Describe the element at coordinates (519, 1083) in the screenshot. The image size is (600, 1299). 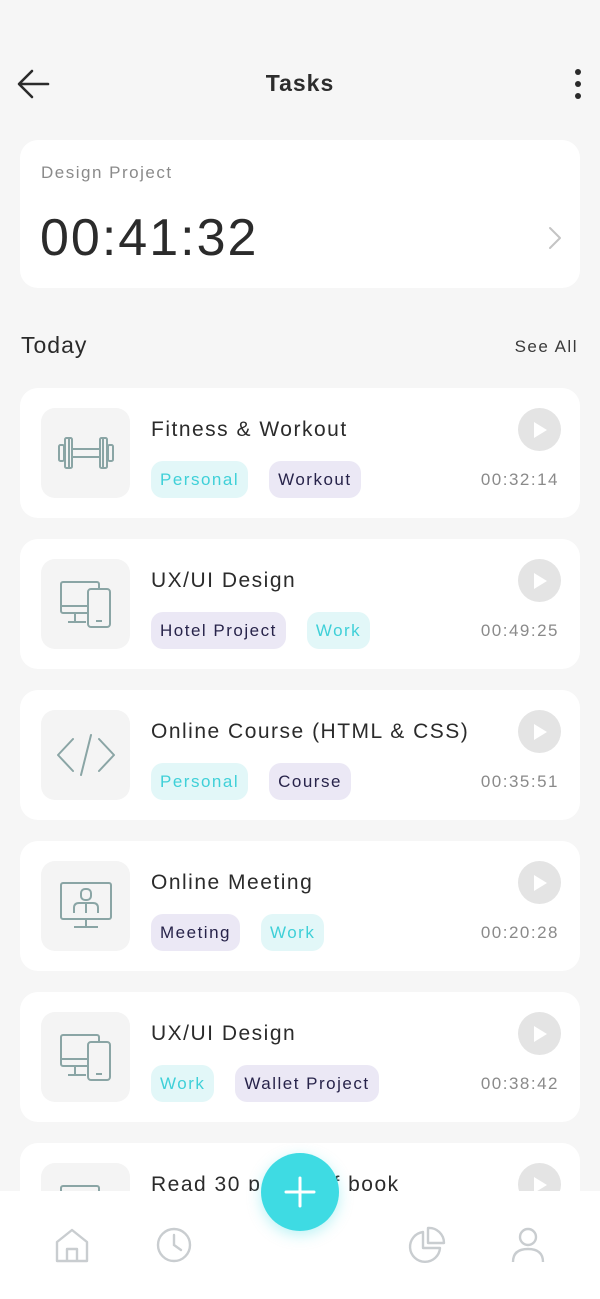
I see `task-duration: 00:38:42` at that location.